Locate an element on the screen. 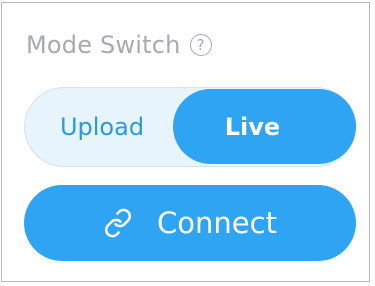  help-icon: ? is located at coordinates (200, 45).